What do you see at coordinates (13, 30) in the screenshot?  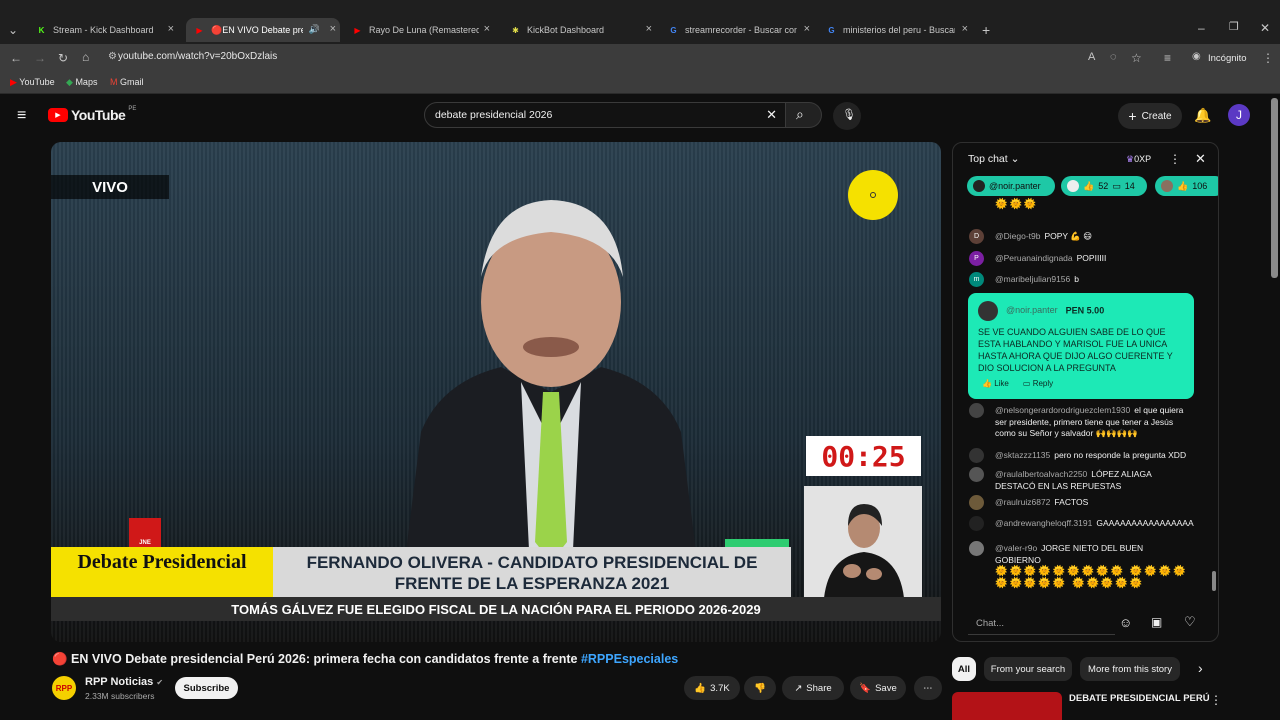 I see `tab-search-icon: ⌄` at bounding box center [13, 30].